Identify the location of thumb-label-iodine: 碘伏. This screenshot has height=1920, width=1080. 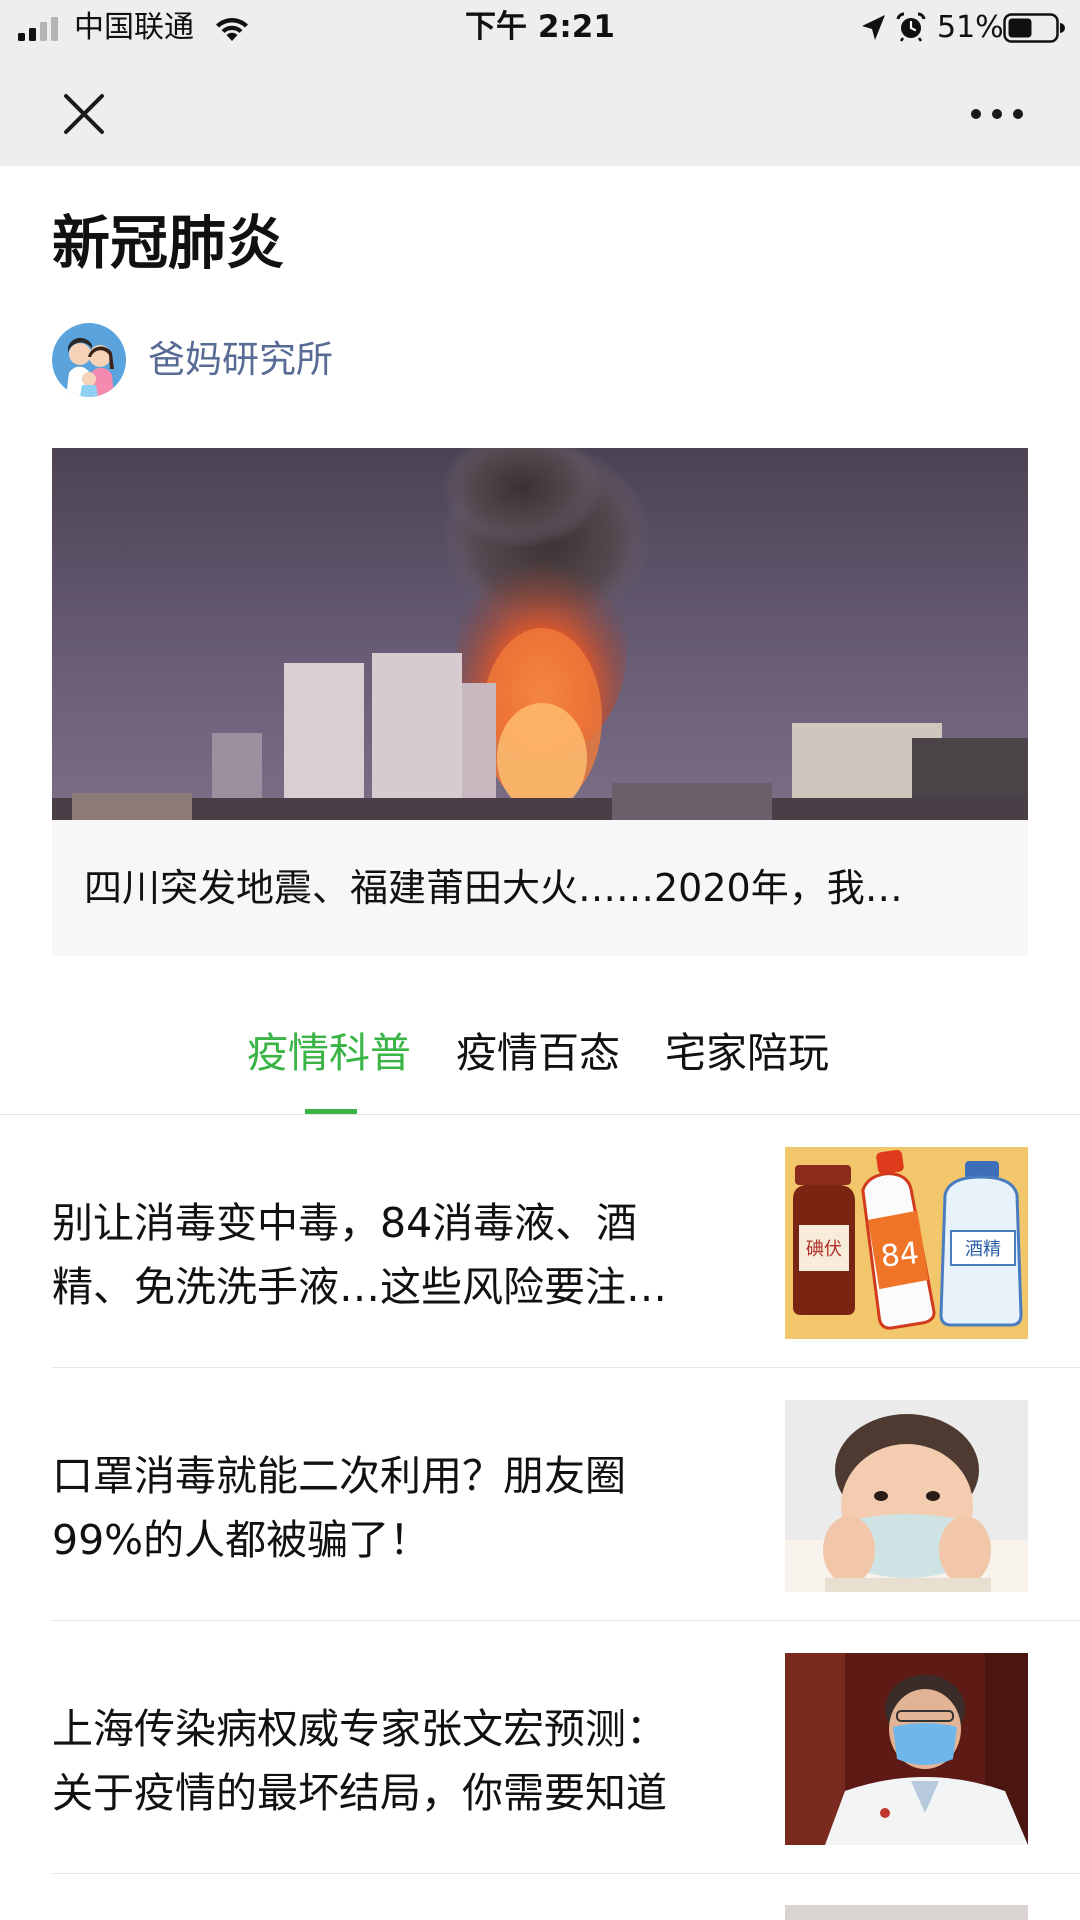
(824, 1249).